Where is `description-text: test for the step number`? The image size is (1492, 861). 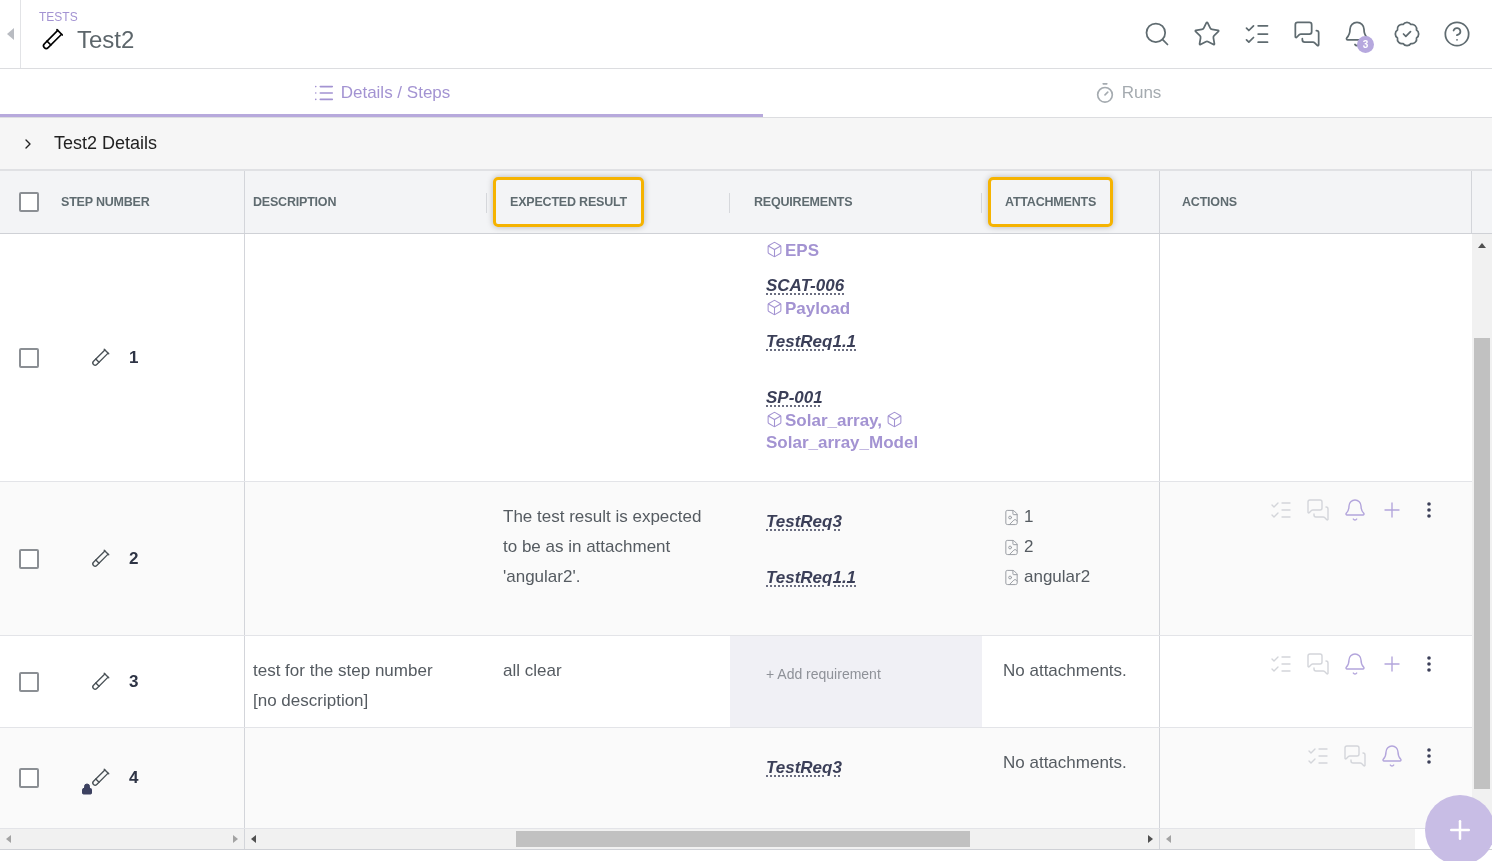
description-text: test for the step number is located at coordinates (343, 671).